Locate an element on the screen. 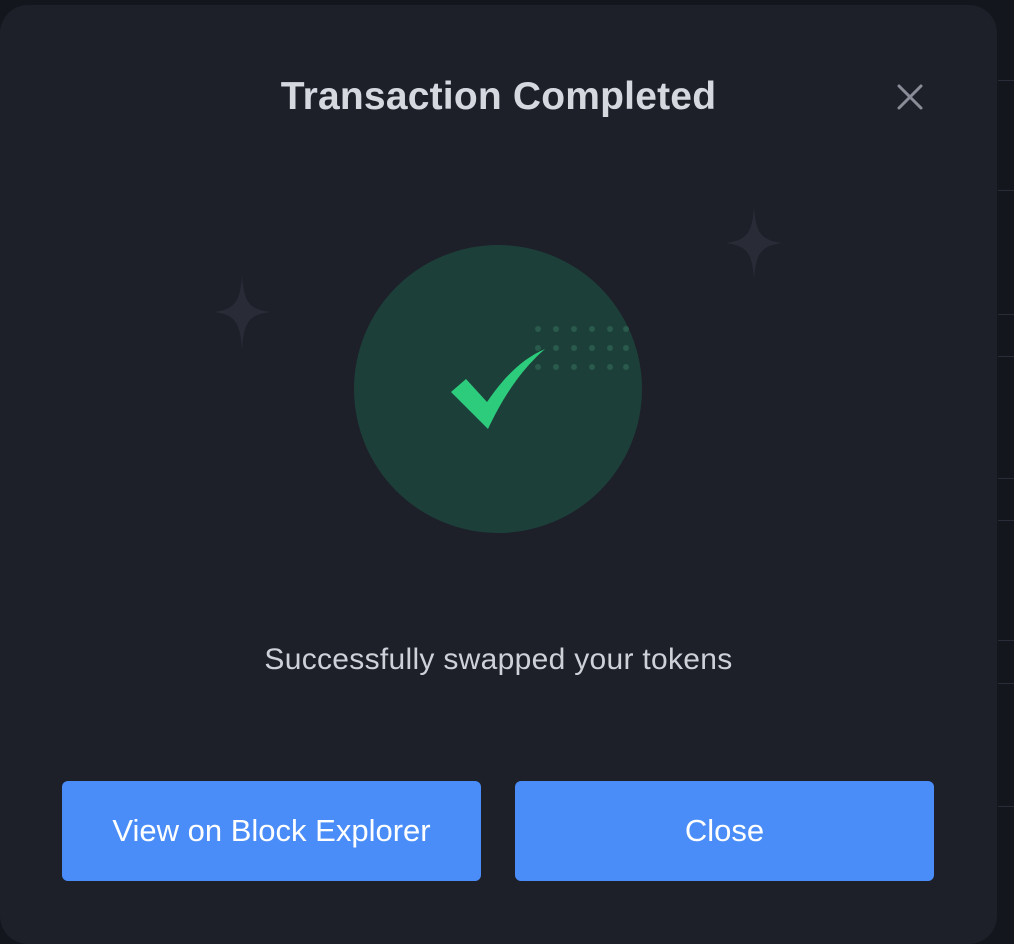 This screenshot has width=1014, height=944. close-icon is located at coordinates (910, 97).